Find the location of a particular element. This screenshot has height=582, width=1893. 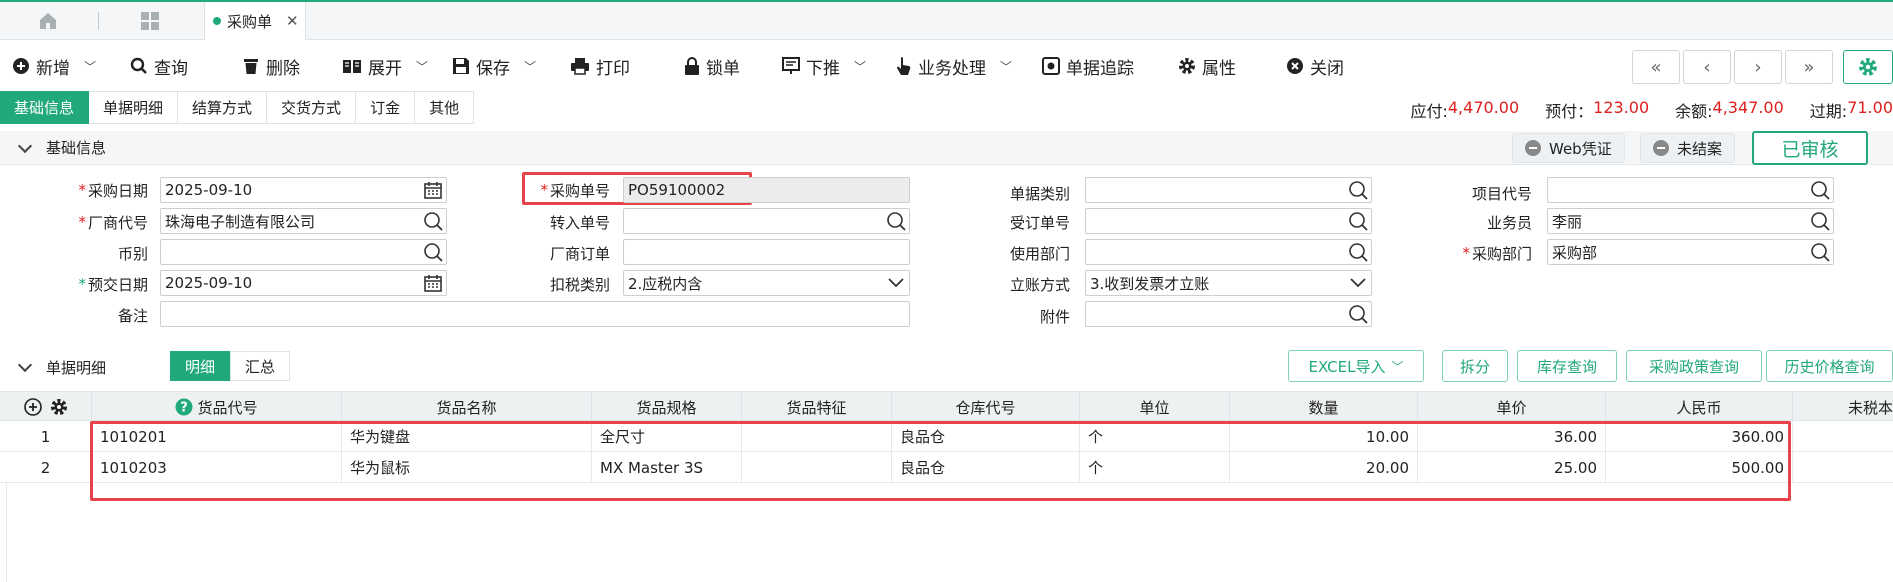

prev-record-button: ‹ is located at coordinates (1707, 67).